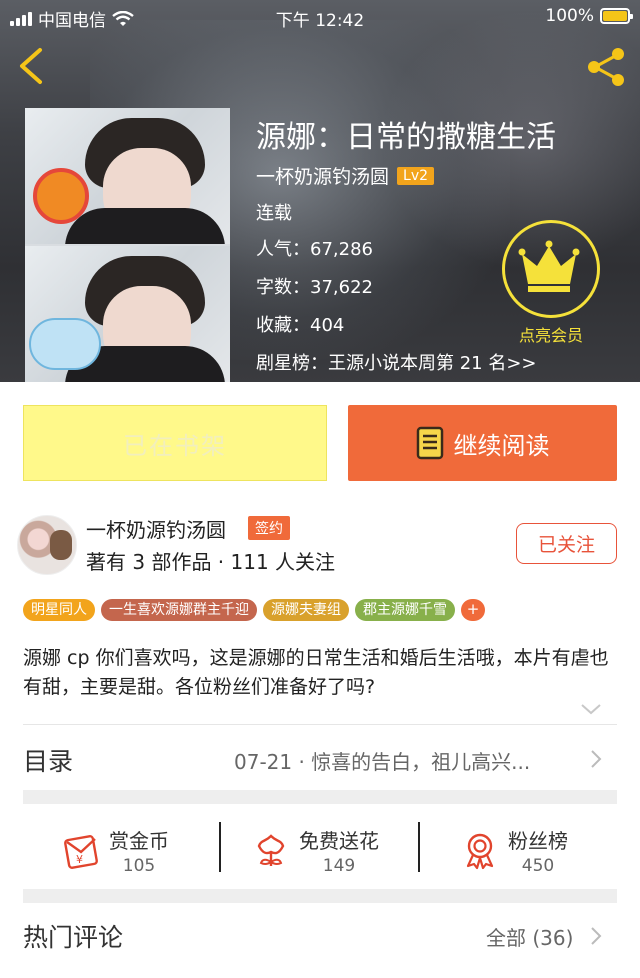 Image resolution: width=640 pixels, height=978 pixels. Describe the element at coordinates (81, 852) in the screenshot. I see `gold-coin-envelope-icon: ¥` at that location.